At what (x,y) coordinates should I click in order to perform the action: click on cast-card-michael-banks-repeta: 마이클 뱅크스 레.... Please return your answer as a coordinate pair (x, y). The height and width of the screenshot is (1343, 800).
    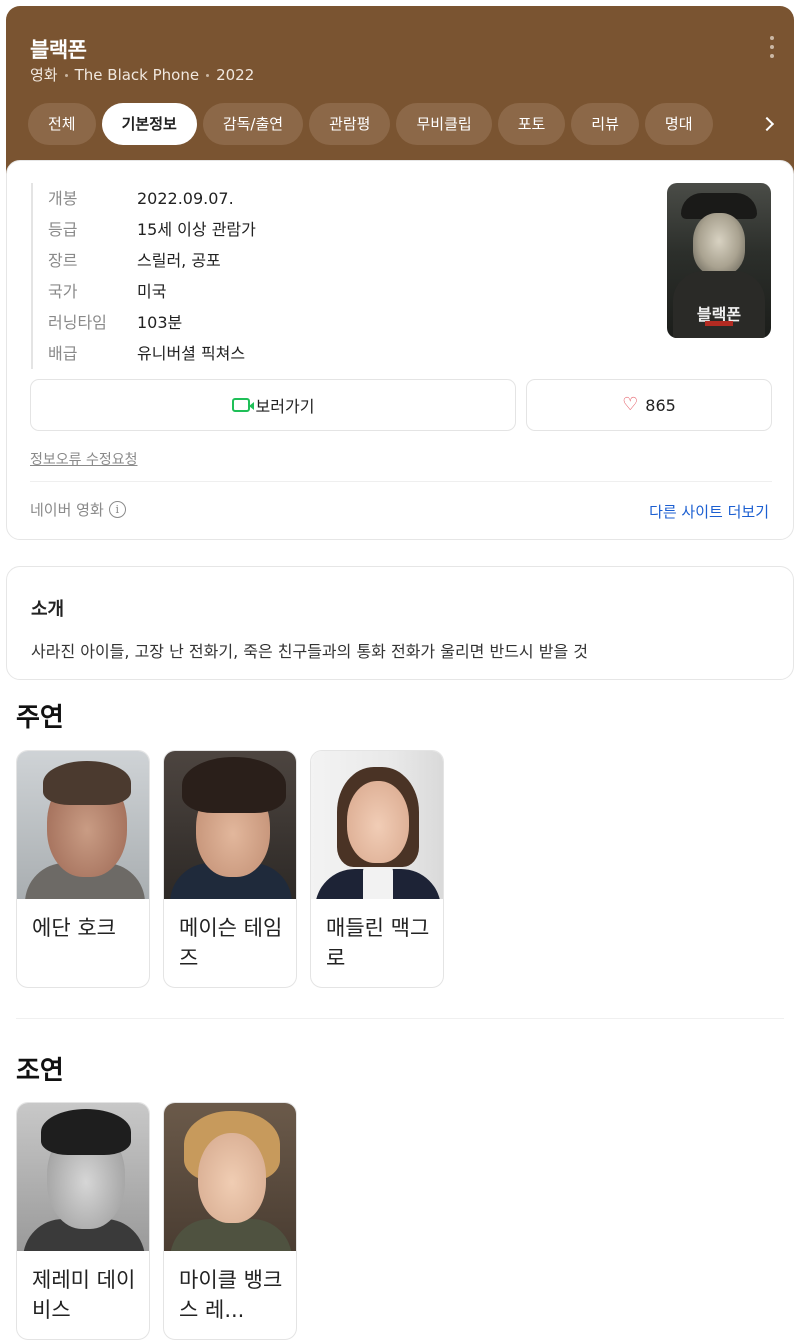
    Looking at the image, I should click on (230, 1221).